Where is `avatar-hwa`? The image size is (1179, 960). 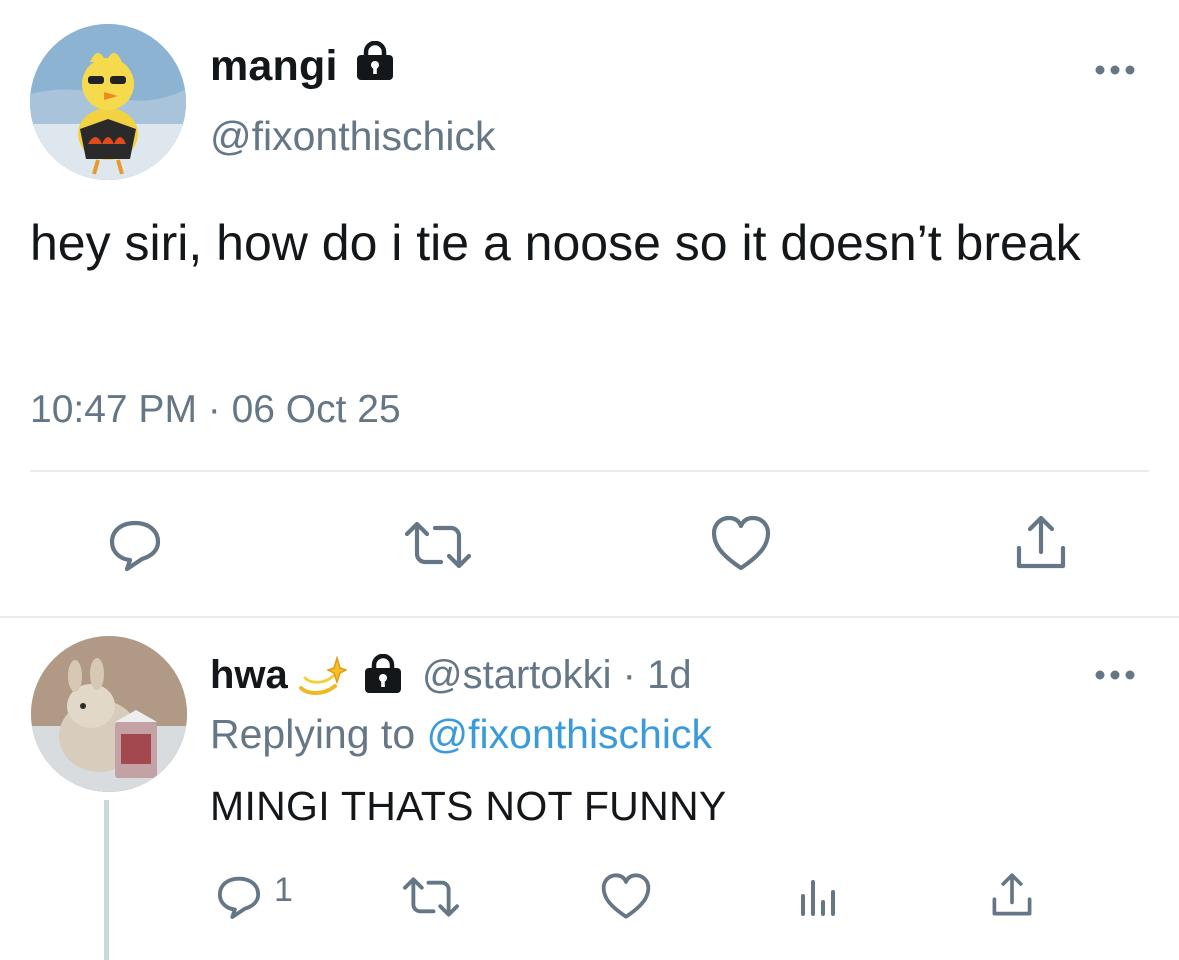 avatar-hwa is located at coordinates (109, 714).